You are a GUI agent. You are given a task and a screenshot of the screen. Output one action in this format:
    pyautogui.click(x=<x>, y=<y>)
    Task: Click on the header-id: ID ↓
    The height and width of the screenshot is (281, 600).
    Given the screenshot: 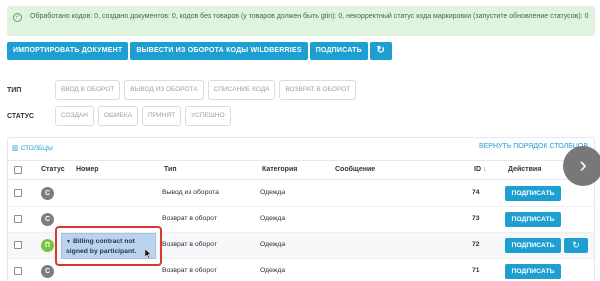 What is the action you would take?
    pyautogui.click(x=480, y=169)
    